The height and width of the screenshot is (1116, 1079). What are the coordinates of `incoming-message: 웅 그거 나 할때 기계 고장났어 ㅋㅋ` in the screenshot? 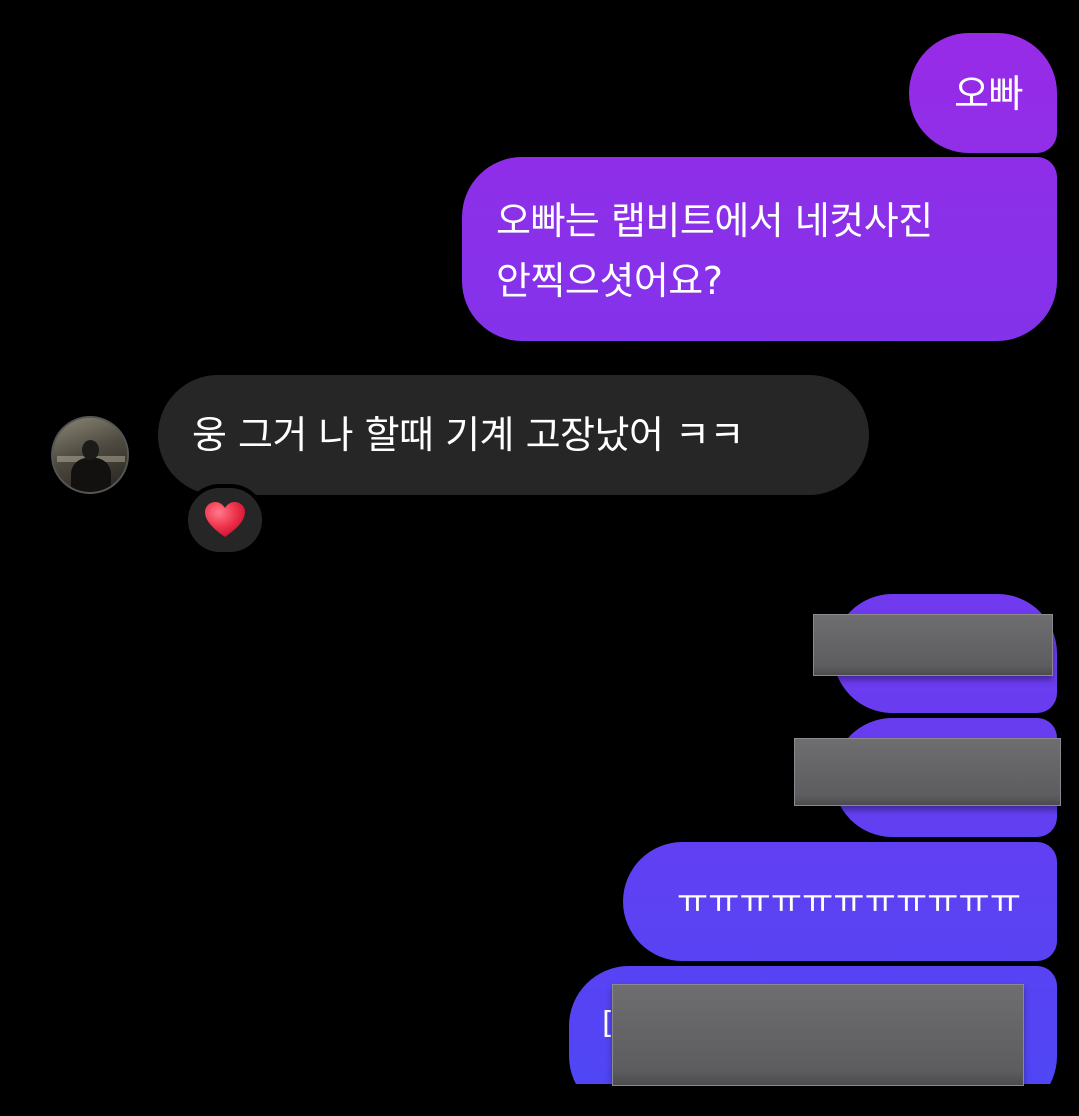 It's located at (513, 435).